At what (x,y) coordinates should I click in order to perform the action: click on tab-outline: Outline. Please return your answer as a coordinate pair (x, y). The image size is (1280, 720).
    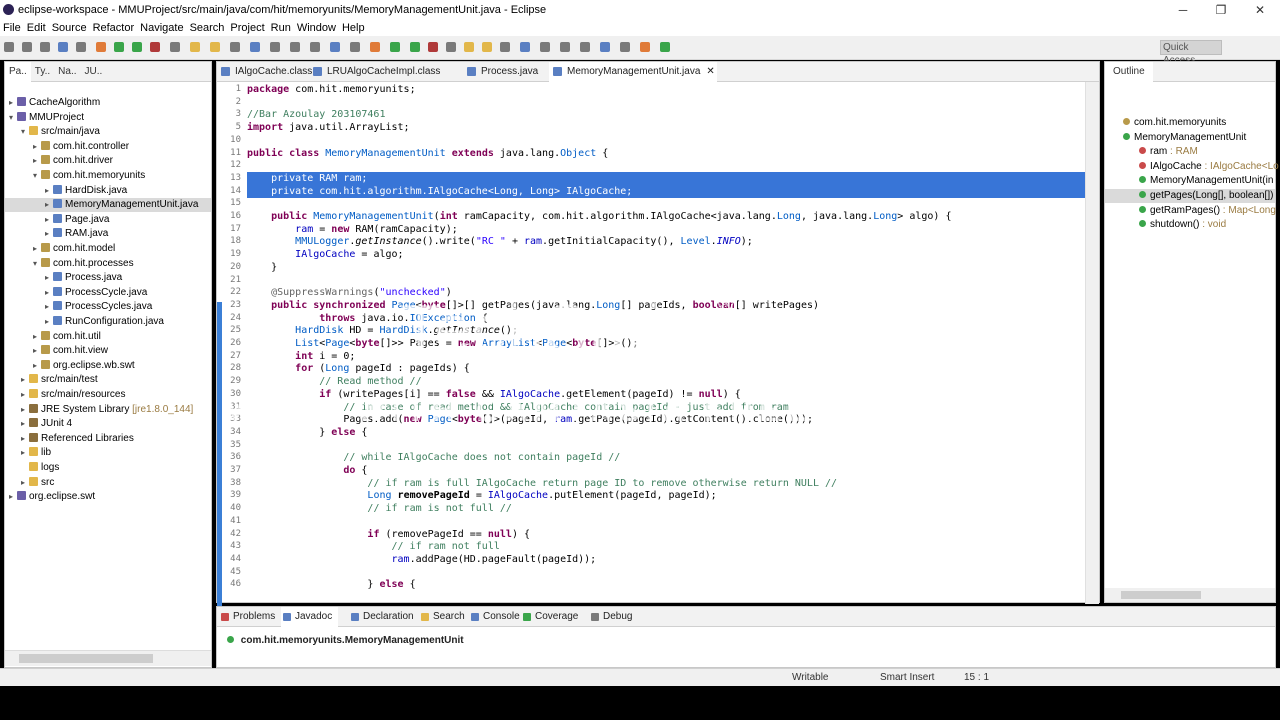
    Looking at the image, I should click on (1129, 71).